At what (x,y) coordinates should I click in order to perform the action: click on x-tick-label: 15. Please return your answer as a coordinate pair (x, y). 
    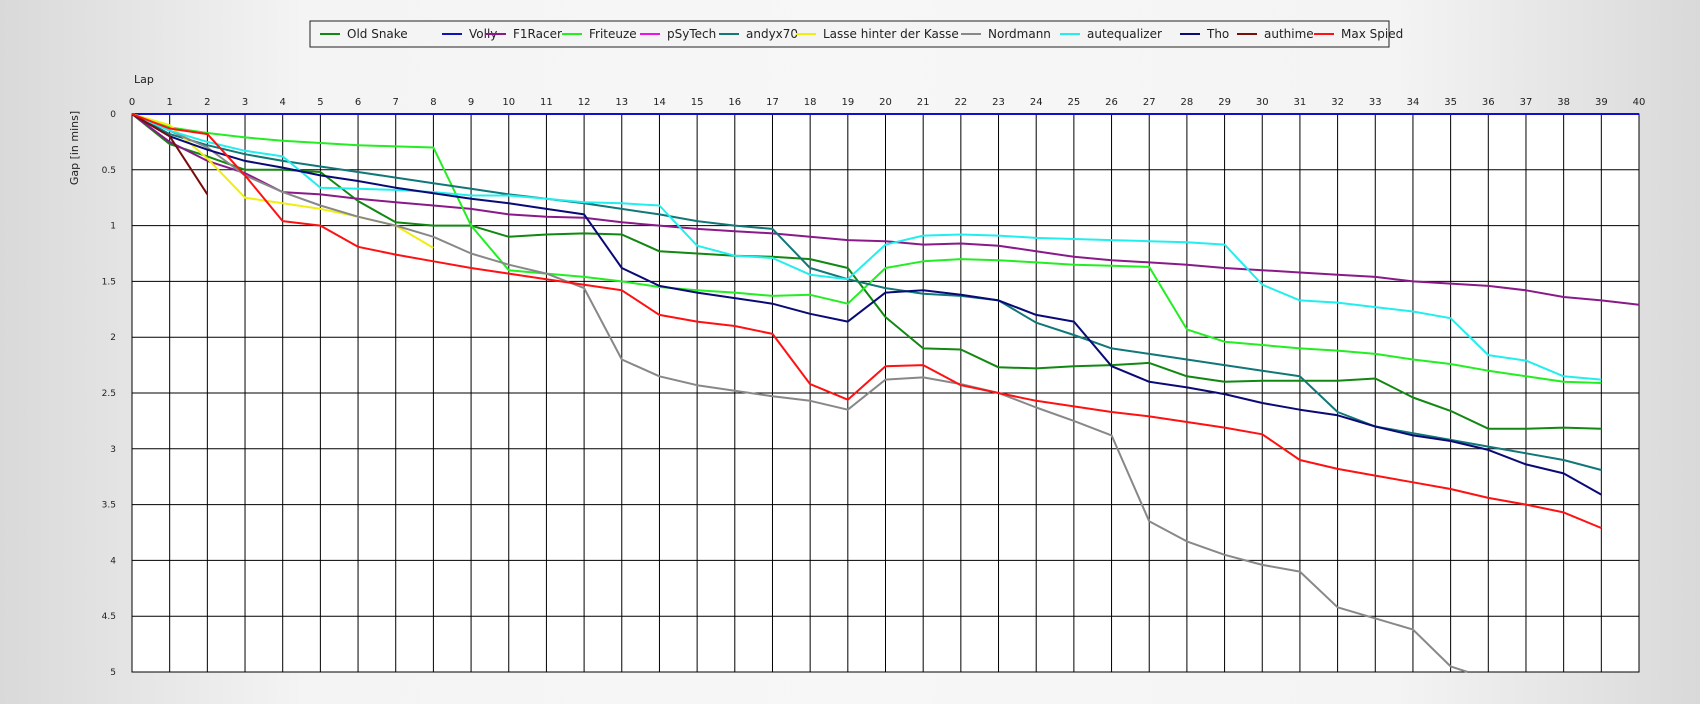
    Looking at the image, I should click on (697, 102).